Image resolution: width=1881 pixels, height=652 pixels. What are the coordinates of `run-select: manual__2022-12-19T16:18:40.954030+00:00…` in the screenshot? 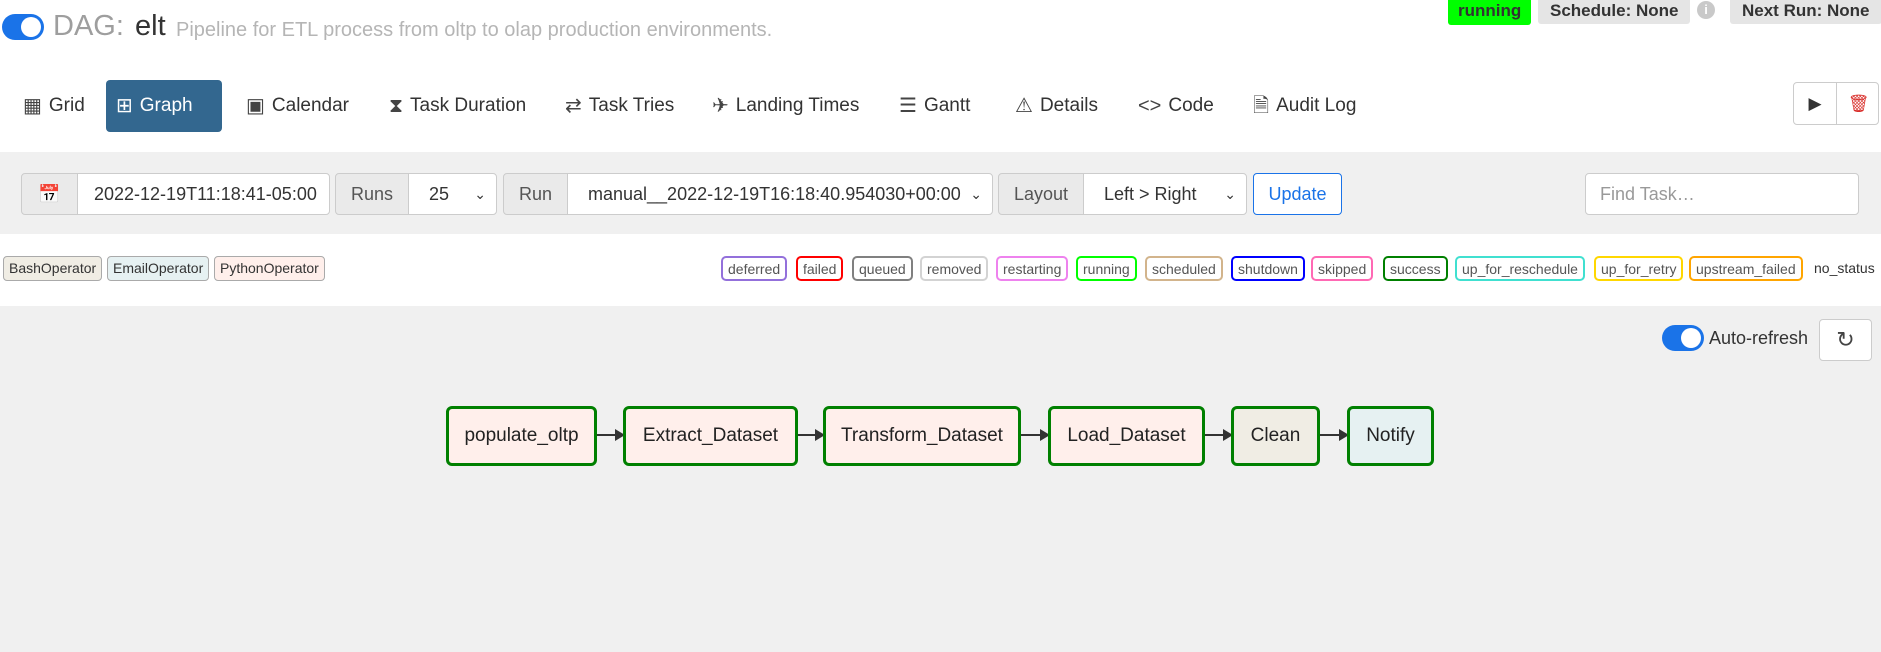 It's located at (780, 194).